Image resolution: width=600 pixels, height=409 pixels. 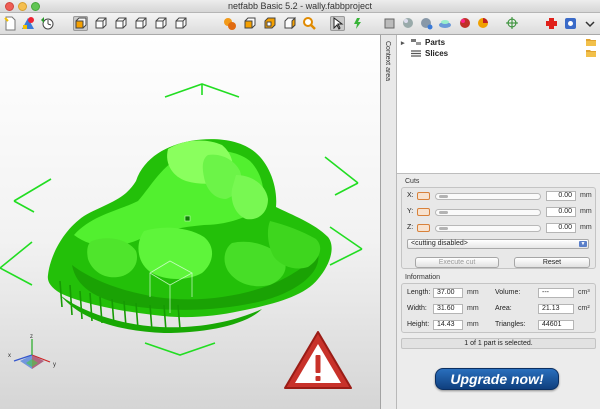 I want to click on cut-x-unit: mm, so click(x=586, y=195).